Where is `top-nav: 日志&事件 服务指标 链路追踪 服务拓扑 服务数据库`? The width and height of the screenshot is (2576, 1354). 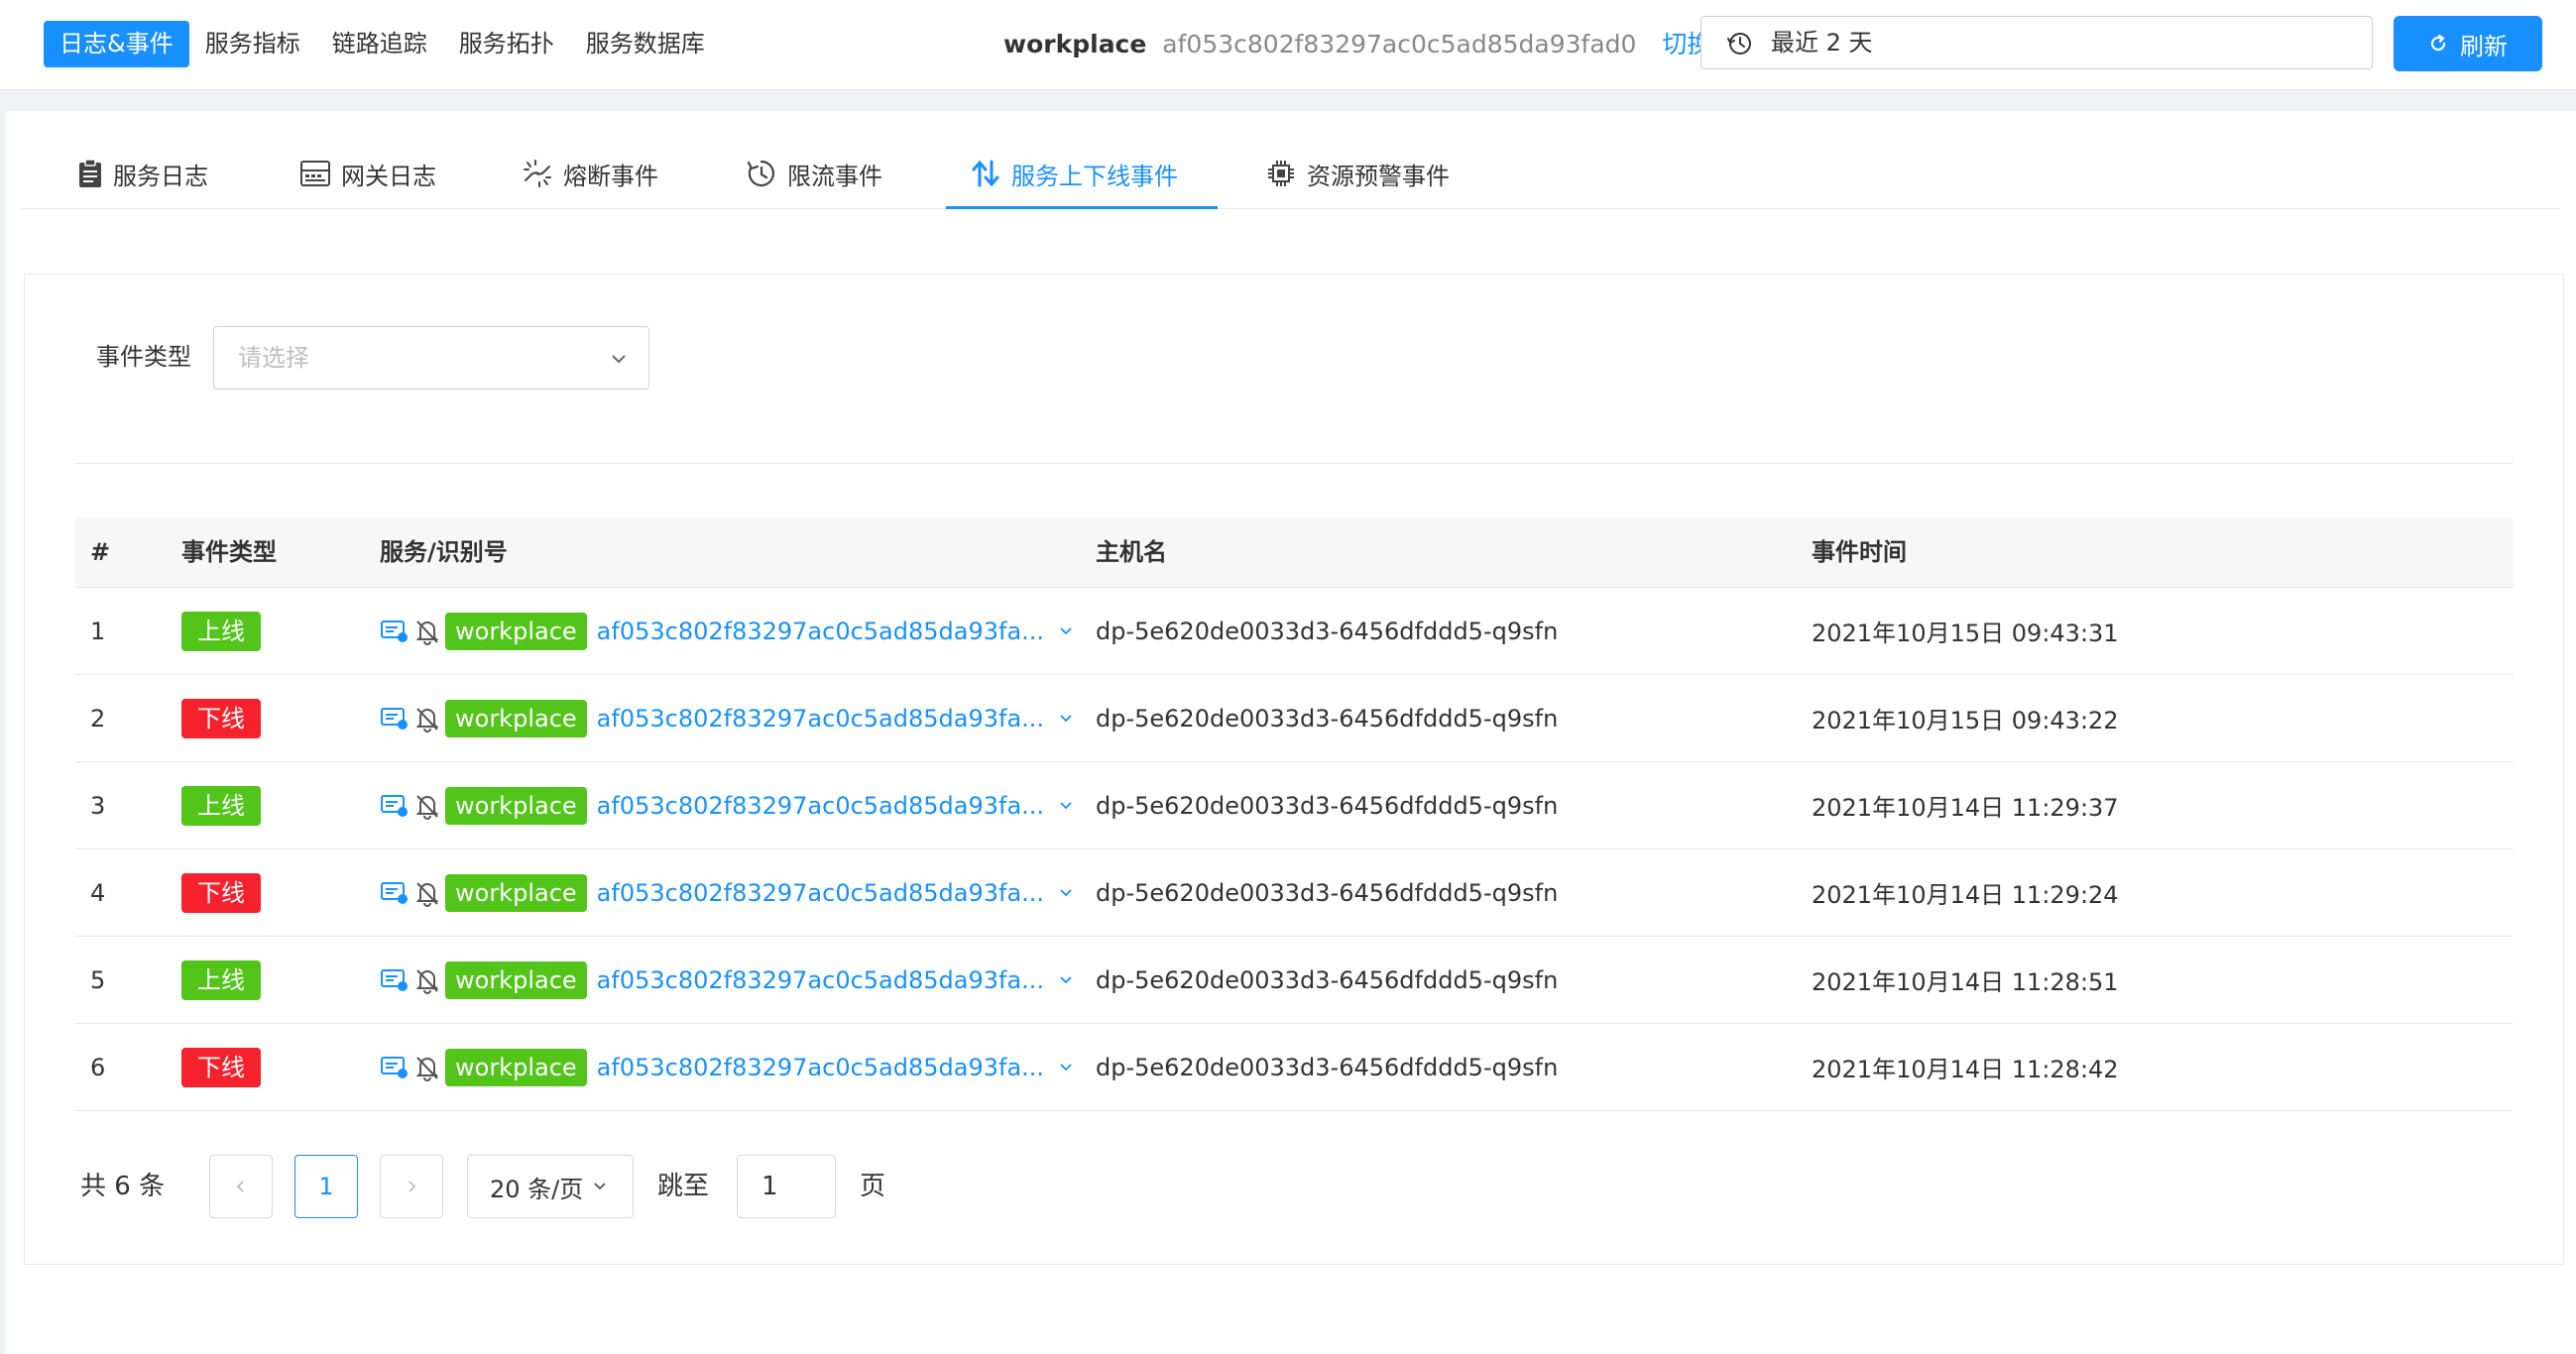
top-nav: 日志&事件 服务指标 链路追踪 服务拓扑 服务数据库 is located at coordinates (383, 44).